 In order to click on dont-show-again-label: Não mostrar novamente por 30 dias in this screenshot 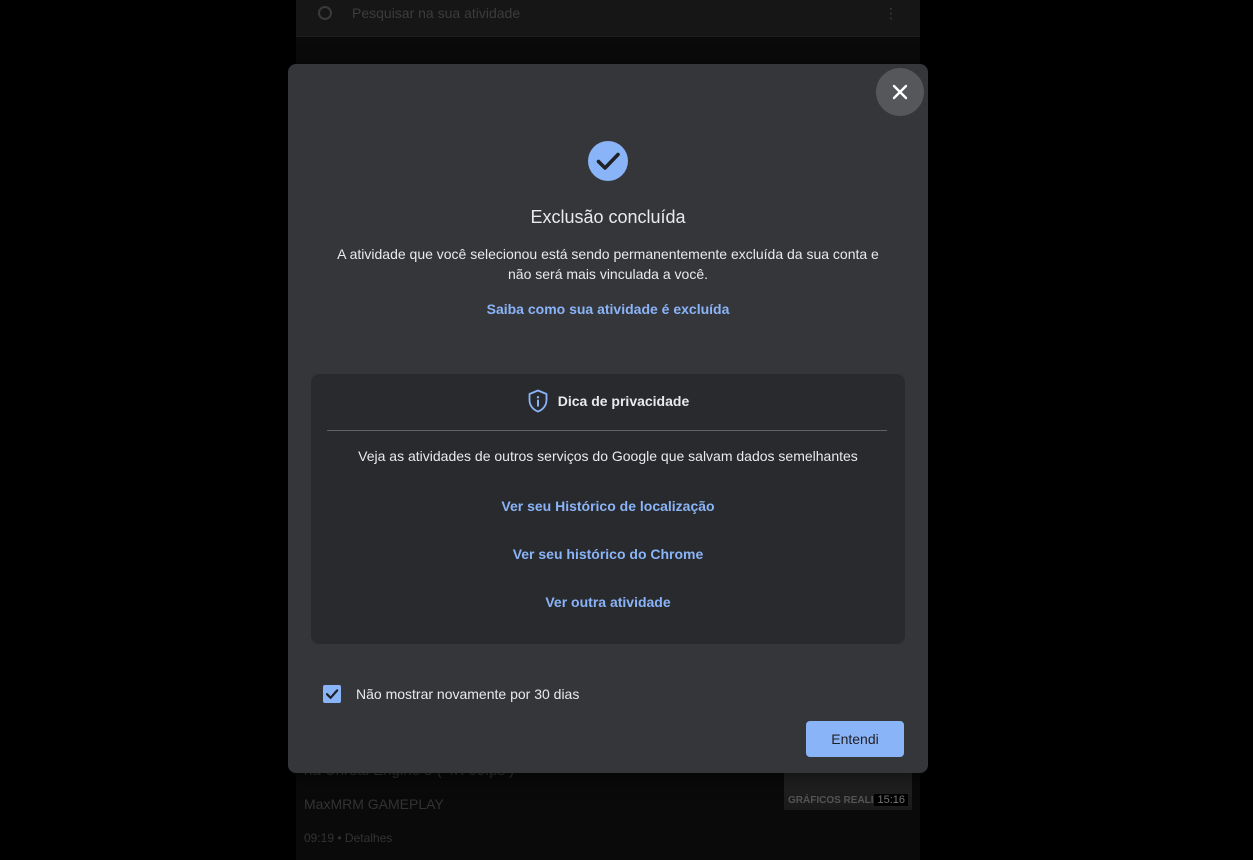, I will do `click(468, 694)`.